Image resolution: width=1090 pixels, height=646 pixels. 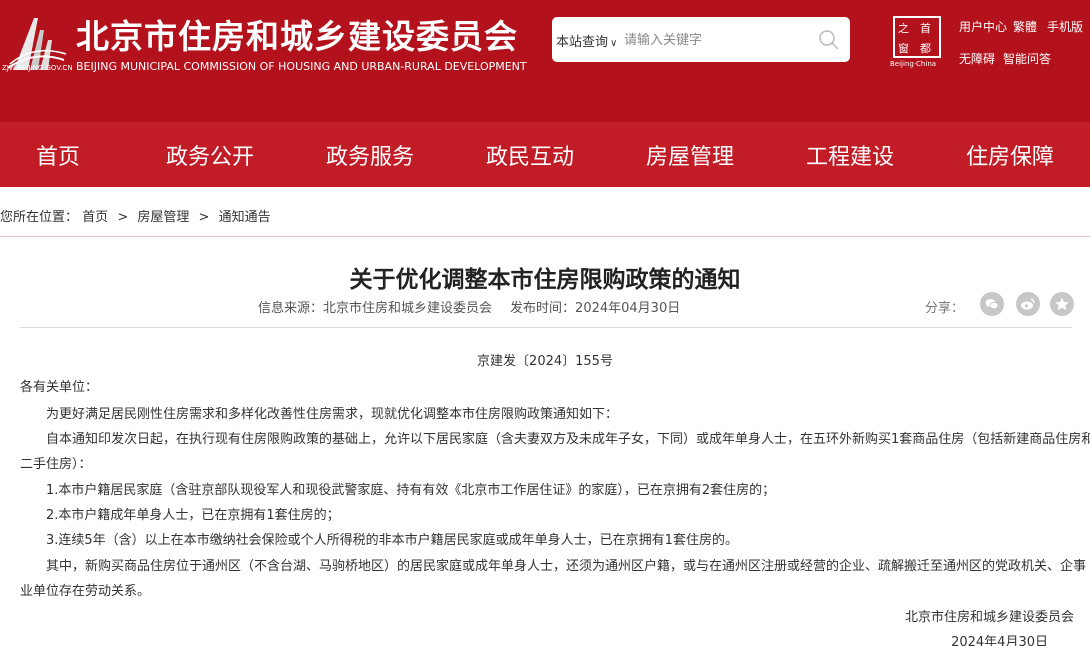 I want to click on smart-qa-link: 智能问答, so click(x=1027, y=58).